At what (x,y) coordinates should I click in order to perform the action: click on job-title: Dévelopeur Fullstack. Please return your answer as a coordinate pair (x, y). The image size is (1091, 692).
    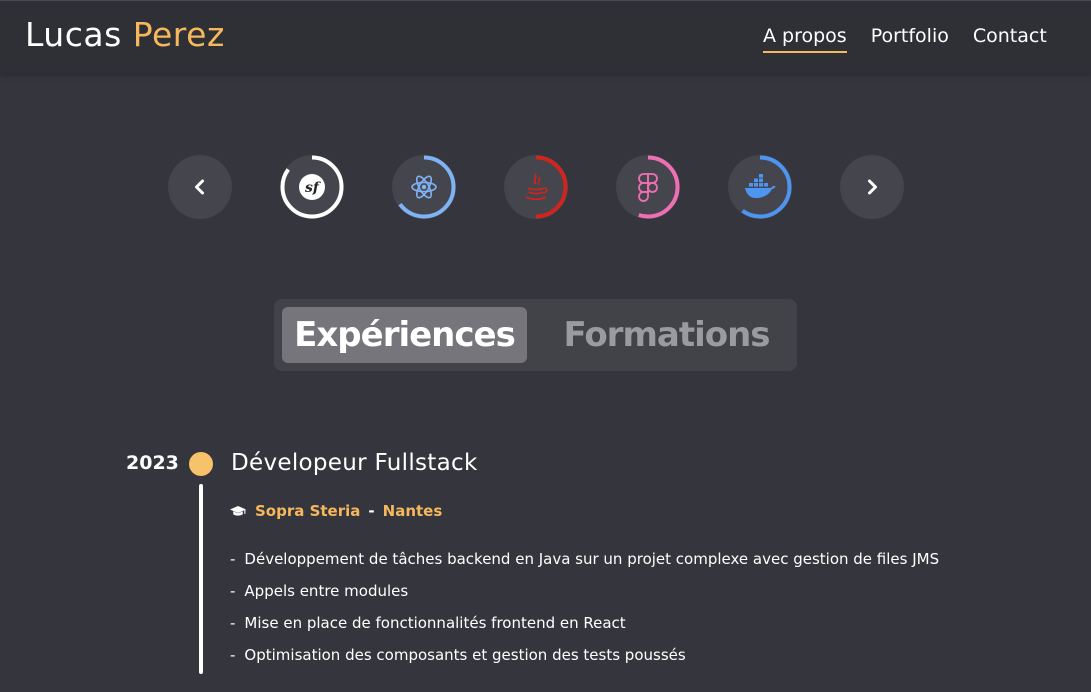
    Looking at the image, I should click on (354, 463).